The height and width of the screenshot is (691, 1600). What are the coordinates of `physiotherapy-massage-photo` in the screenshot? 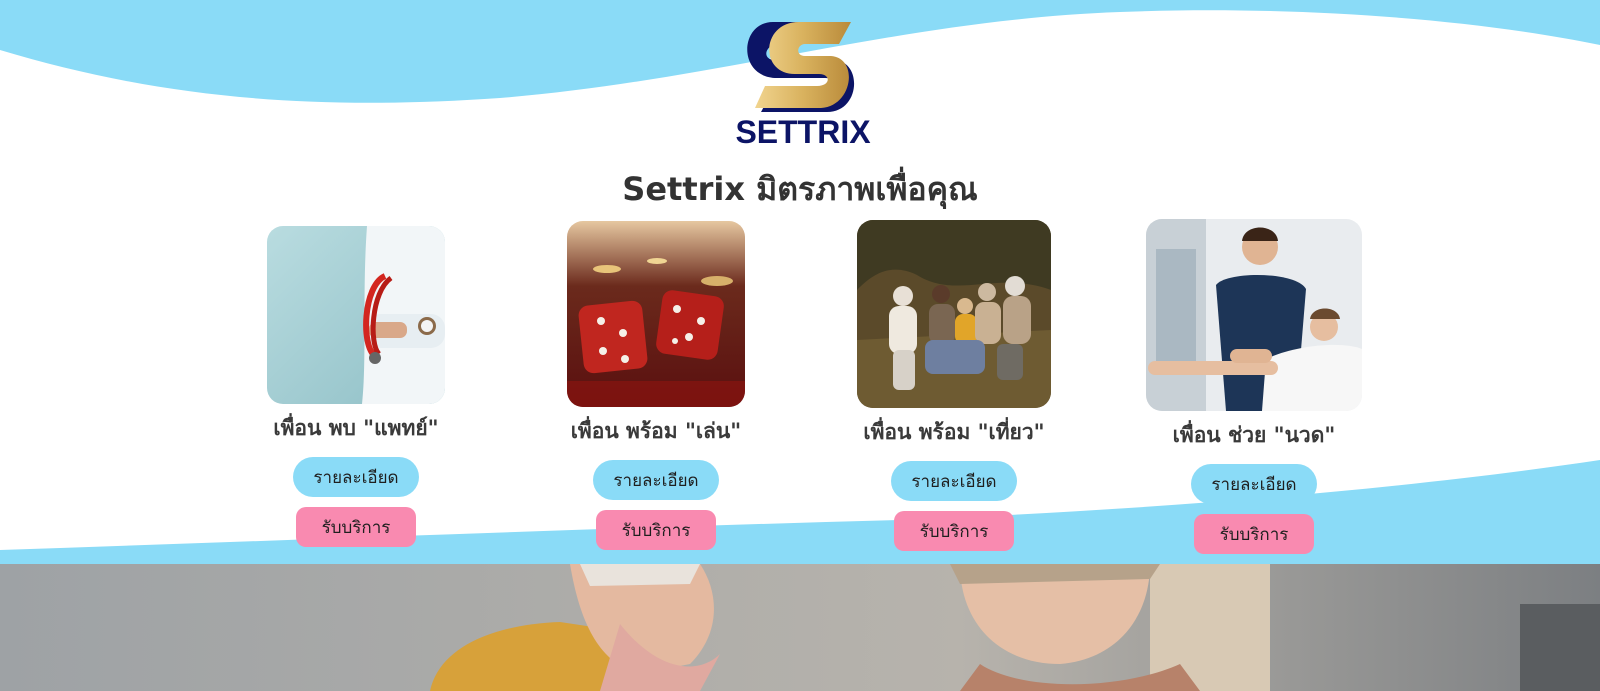 It's located at (1254, 315).